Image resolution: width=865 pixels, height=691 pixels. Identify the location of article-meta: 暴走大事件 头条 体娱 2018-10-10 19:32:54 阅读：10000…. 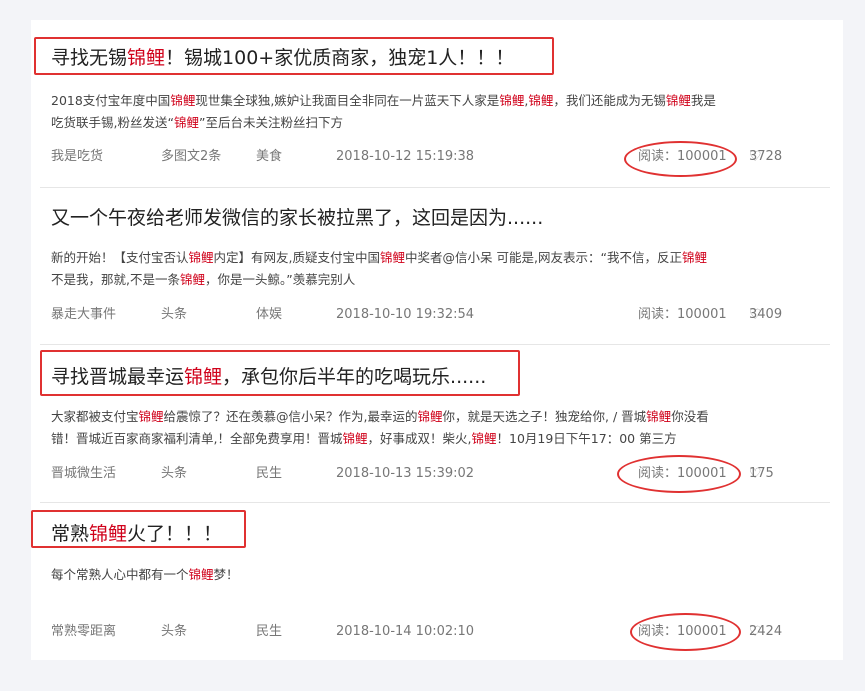
(417, 315).